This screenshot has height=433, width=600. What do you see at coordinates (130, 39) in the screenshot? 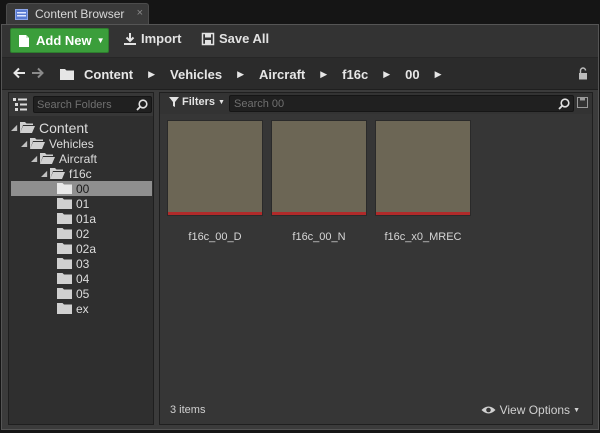
I see `import-icon` at bounding box center [130, 39].